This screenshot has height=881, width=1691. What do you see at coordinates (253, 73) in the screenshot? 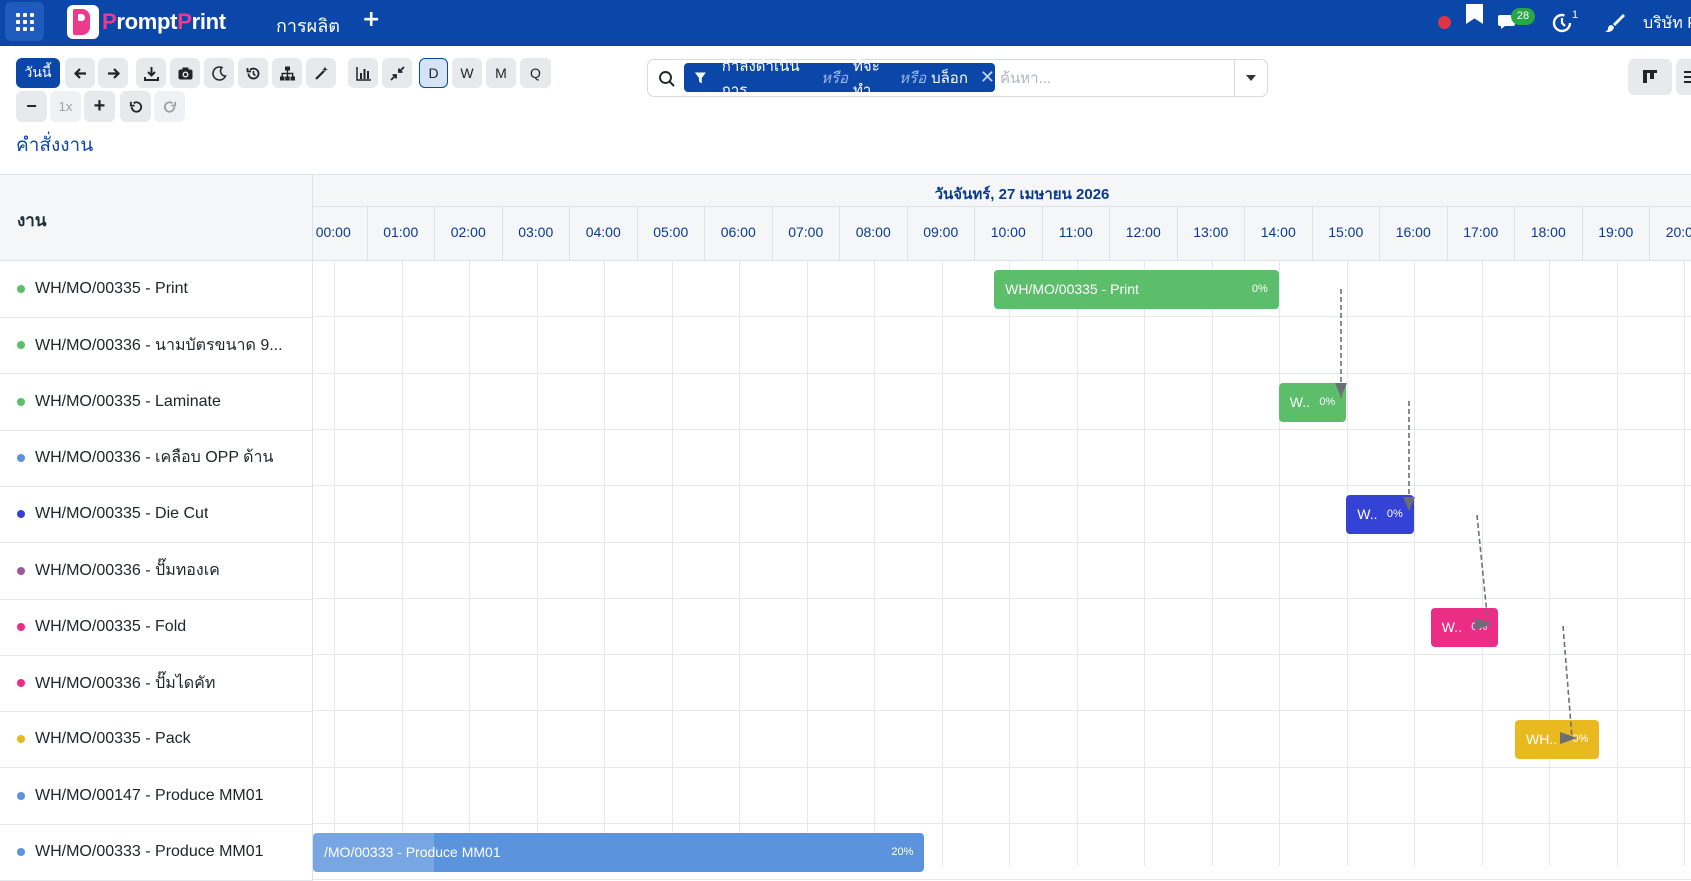
I see `history-button` at bounding box center [253, 73].